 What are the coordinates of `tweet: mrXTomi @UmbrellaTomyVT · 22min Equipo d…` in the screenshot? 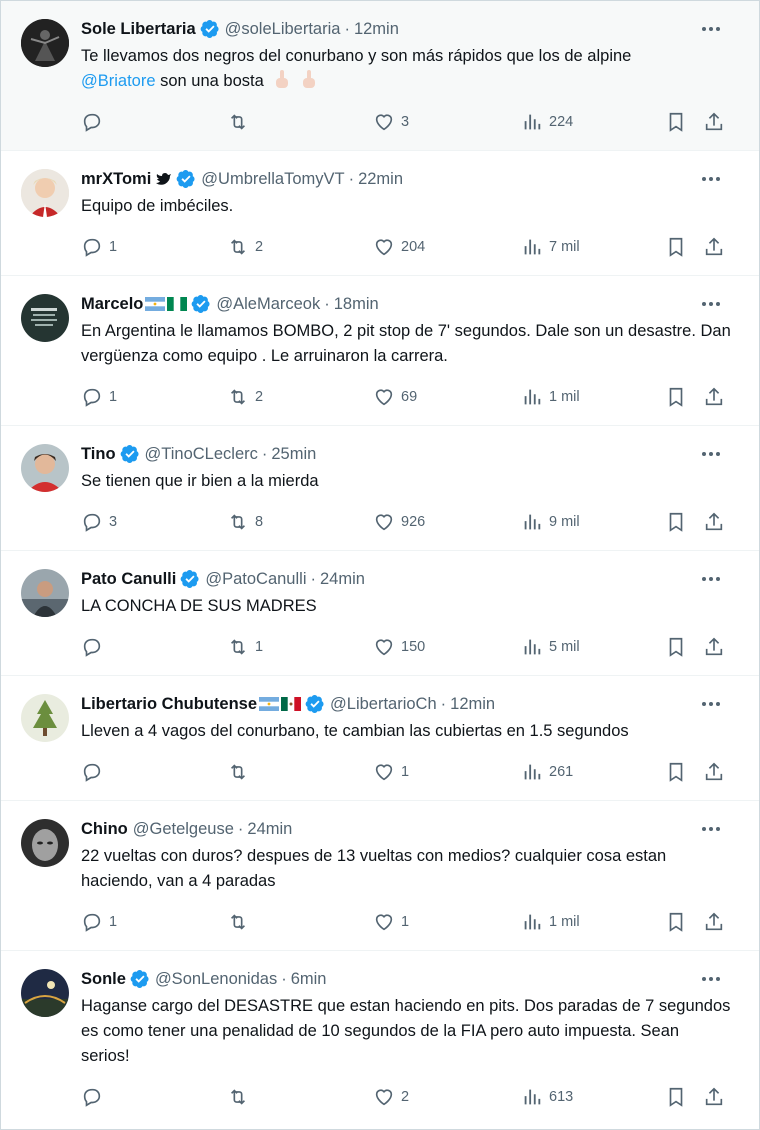 It's located at (380, 213).